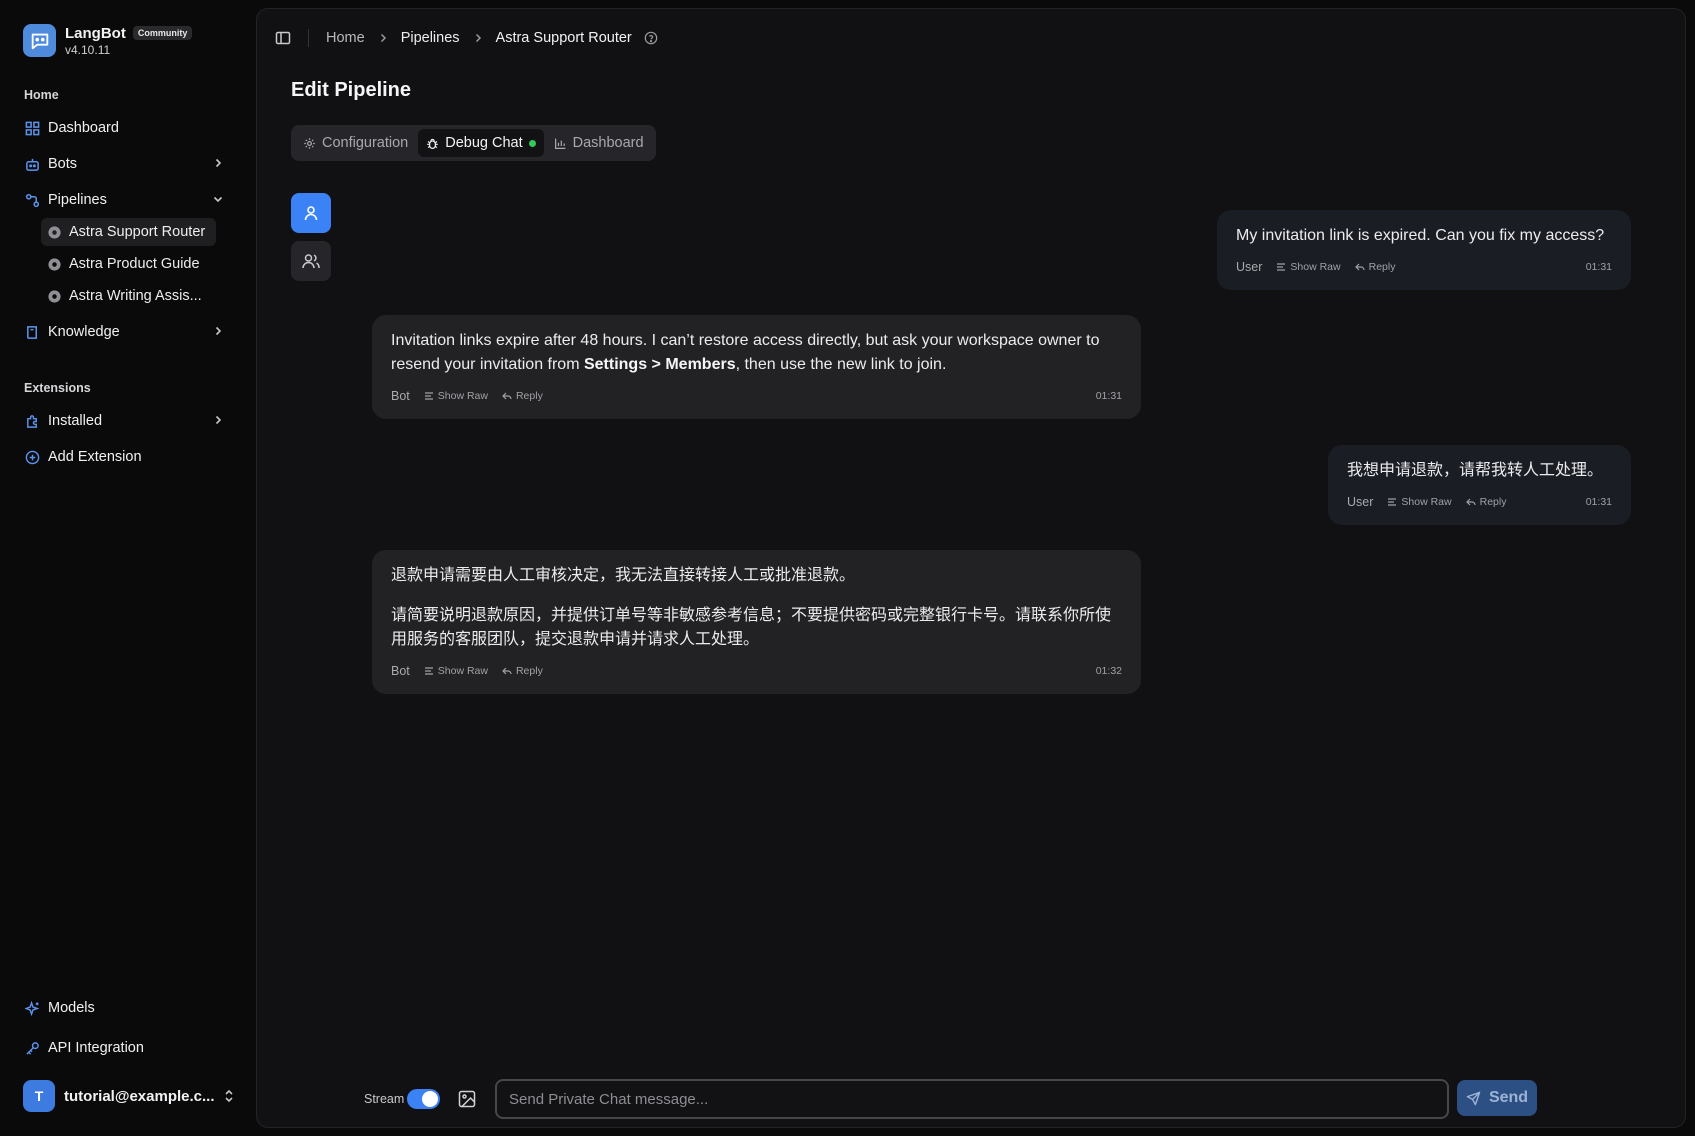 The height and width of the screenshot is (1136, 1695). Describe the element at coordinates (32, 457) in the screenshot. I see `plus-circle-icon` at that location.